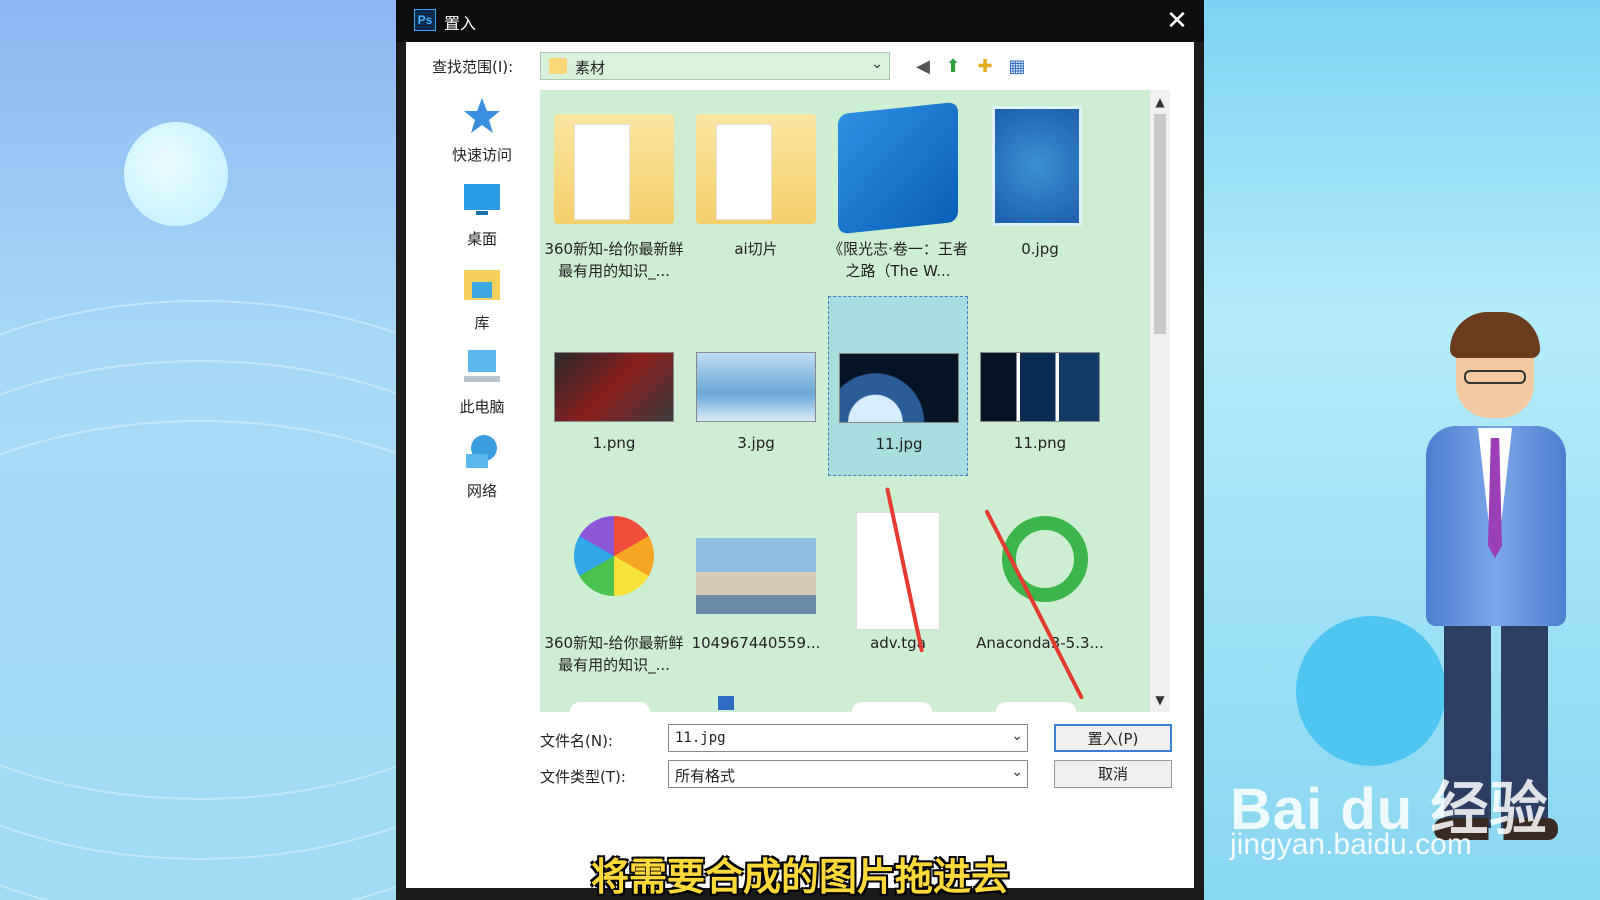 The height and width of the screenshot is (900, 1600). What do you see at coordinates (1351, 844) in the screenshot?
I see `baidu-watermark-url: jingyan.baidu.com` at bounding box center [1351, 844].